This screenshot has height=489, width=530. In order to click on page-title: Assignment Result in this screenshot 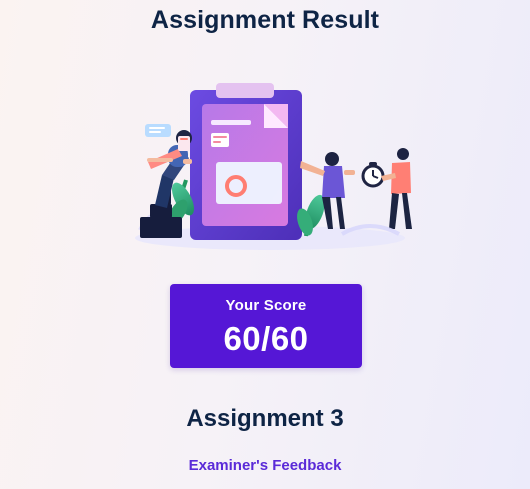, I will do `click(265, 20)`.